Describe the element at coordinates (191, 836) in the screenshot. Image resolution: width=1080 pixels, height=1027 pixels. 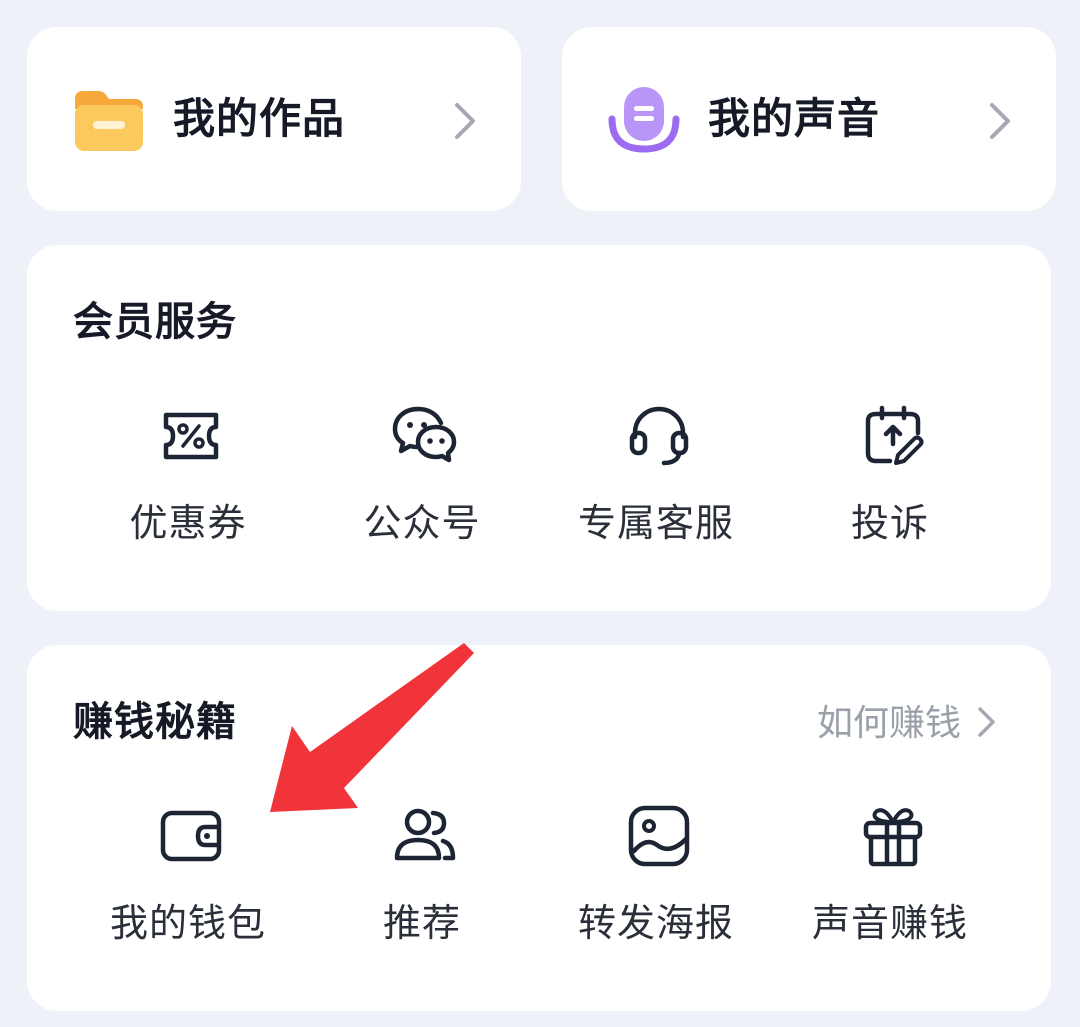
I see `wallet-icon` at that location.